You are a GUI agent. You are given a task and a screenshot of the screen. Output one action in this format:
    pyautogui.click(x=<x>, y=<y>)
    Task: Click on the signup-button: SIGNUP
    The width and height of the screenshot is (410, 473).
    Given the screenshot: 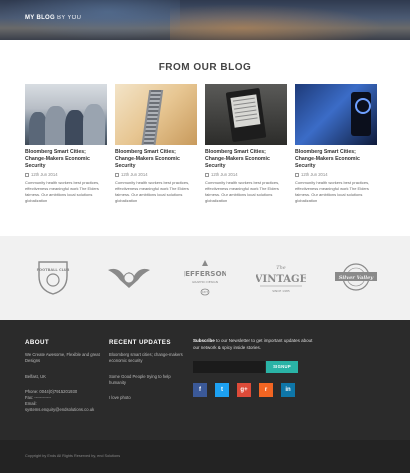 What is the action you would take?
    pyautogui.click(x=282, y=367)
    